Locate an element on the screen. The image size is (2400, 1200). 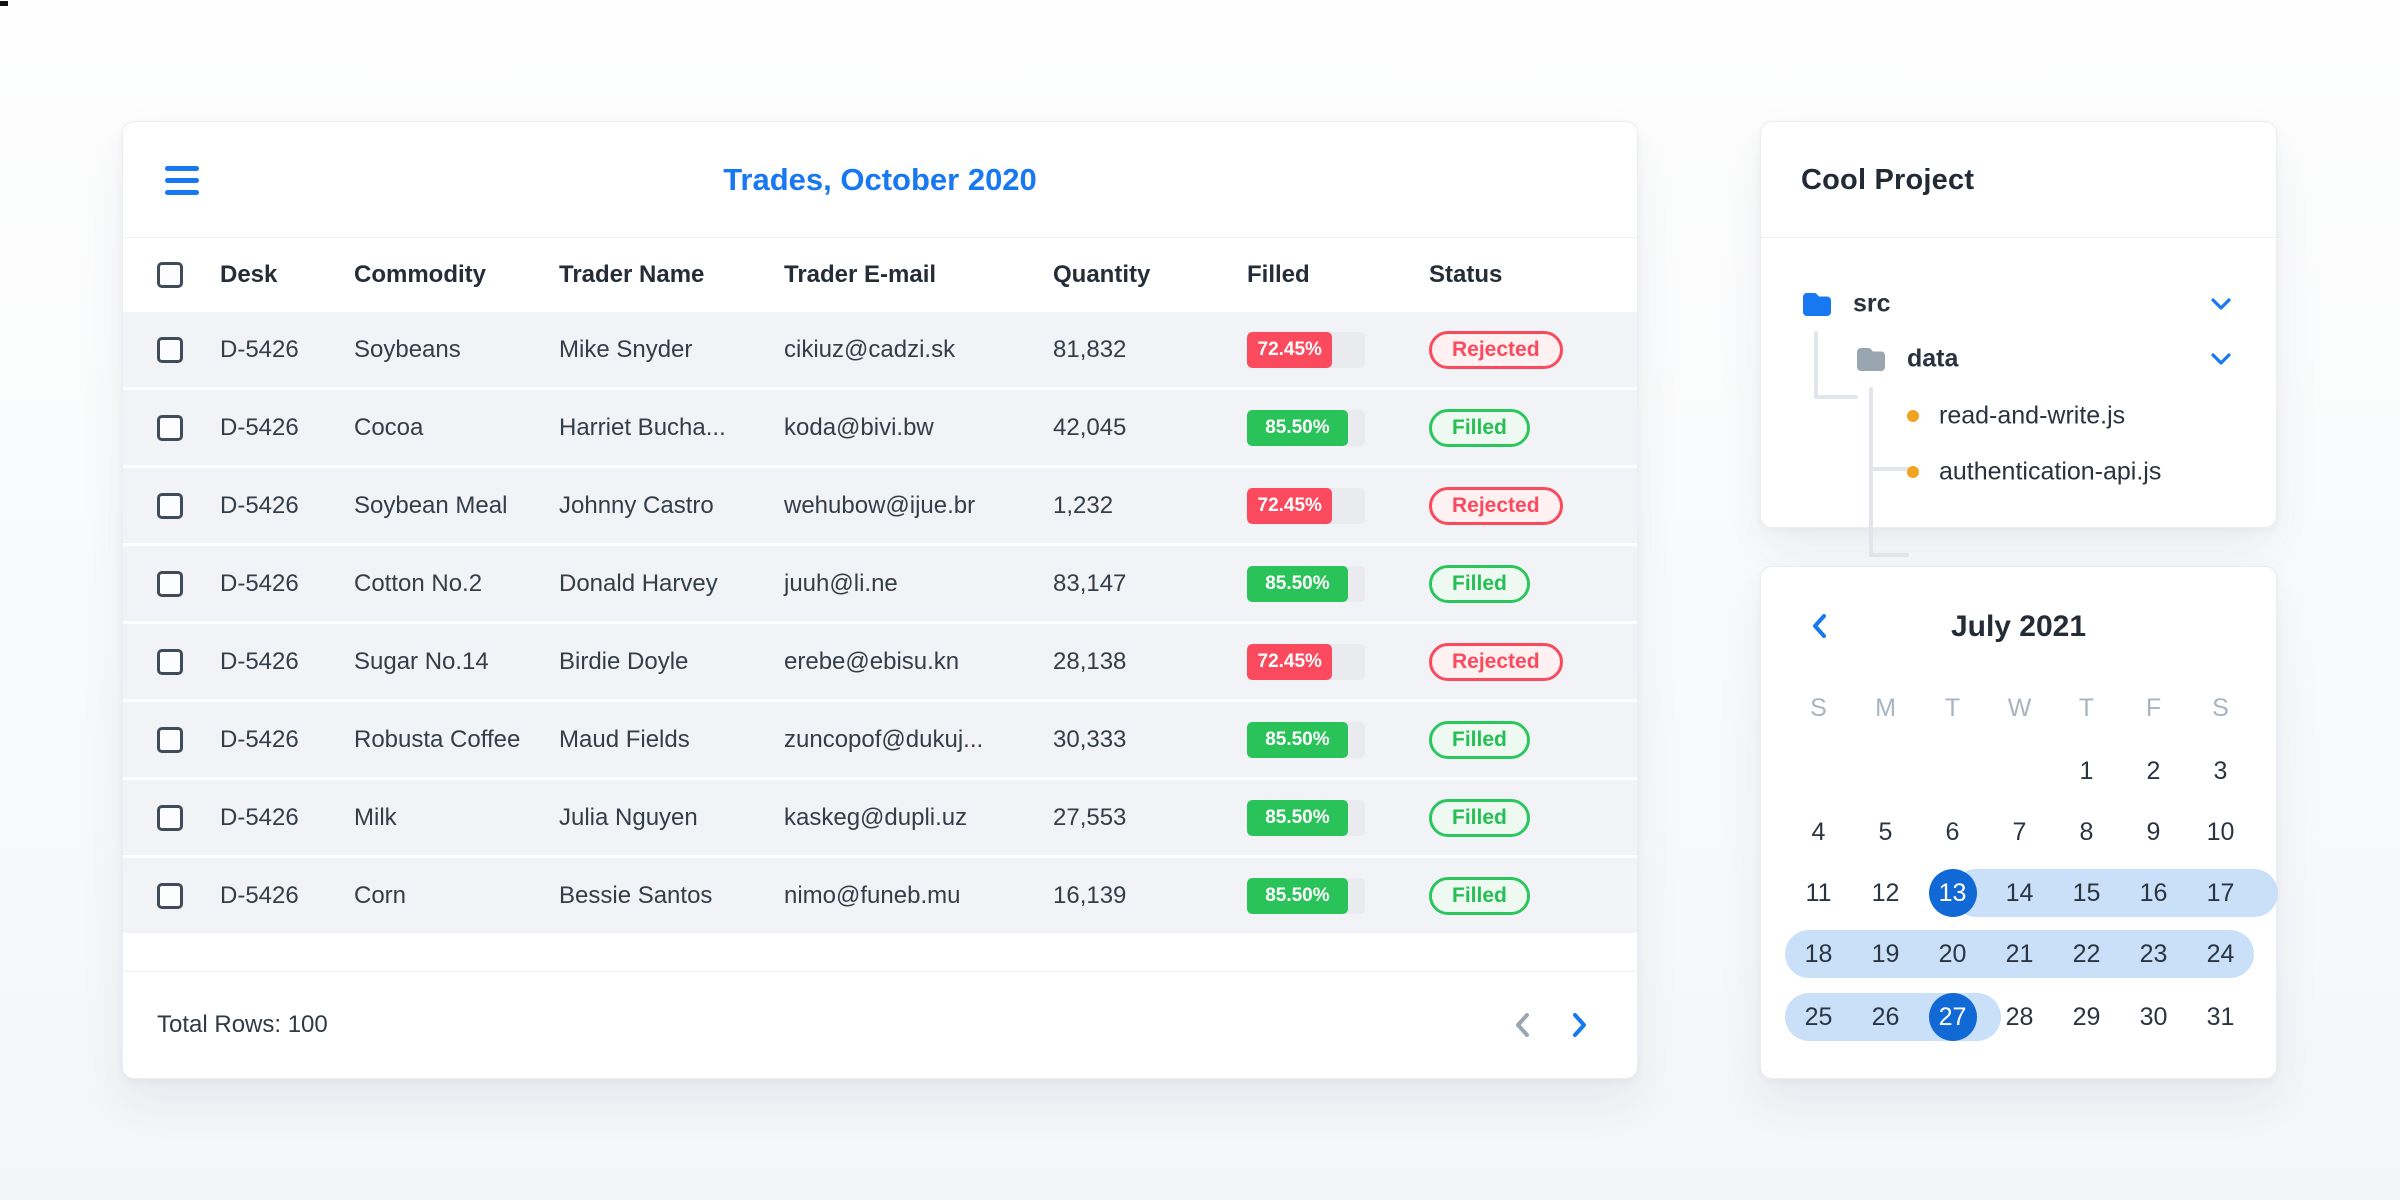
calendar-day: 25 is located at coordinates (1818, 1017).